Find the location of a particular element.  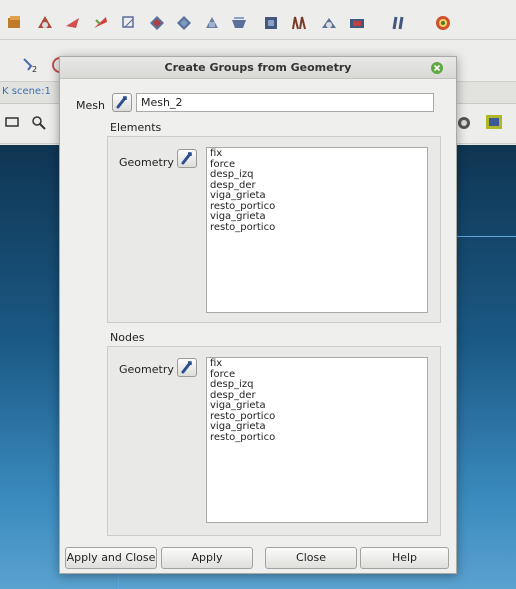

apply-and-close-button: Apply and Close is located at coordinates (111, 558).